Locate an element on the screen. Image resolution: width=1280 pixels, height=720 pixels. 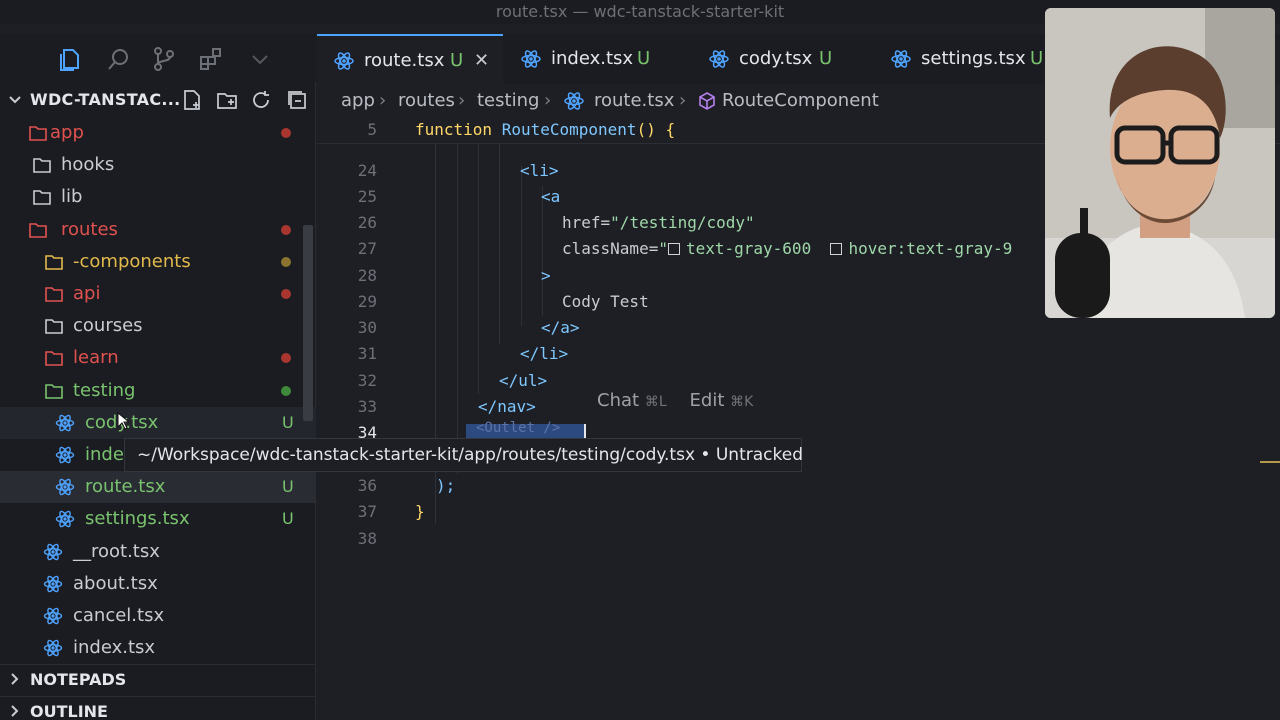
line-number: 29 is located at coordinates (367, 301).